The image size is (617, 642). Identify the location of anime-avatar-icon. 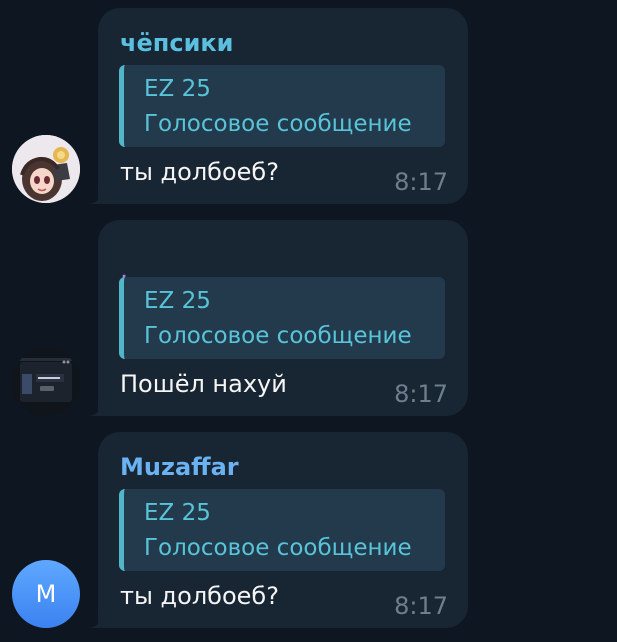
(46, 169).